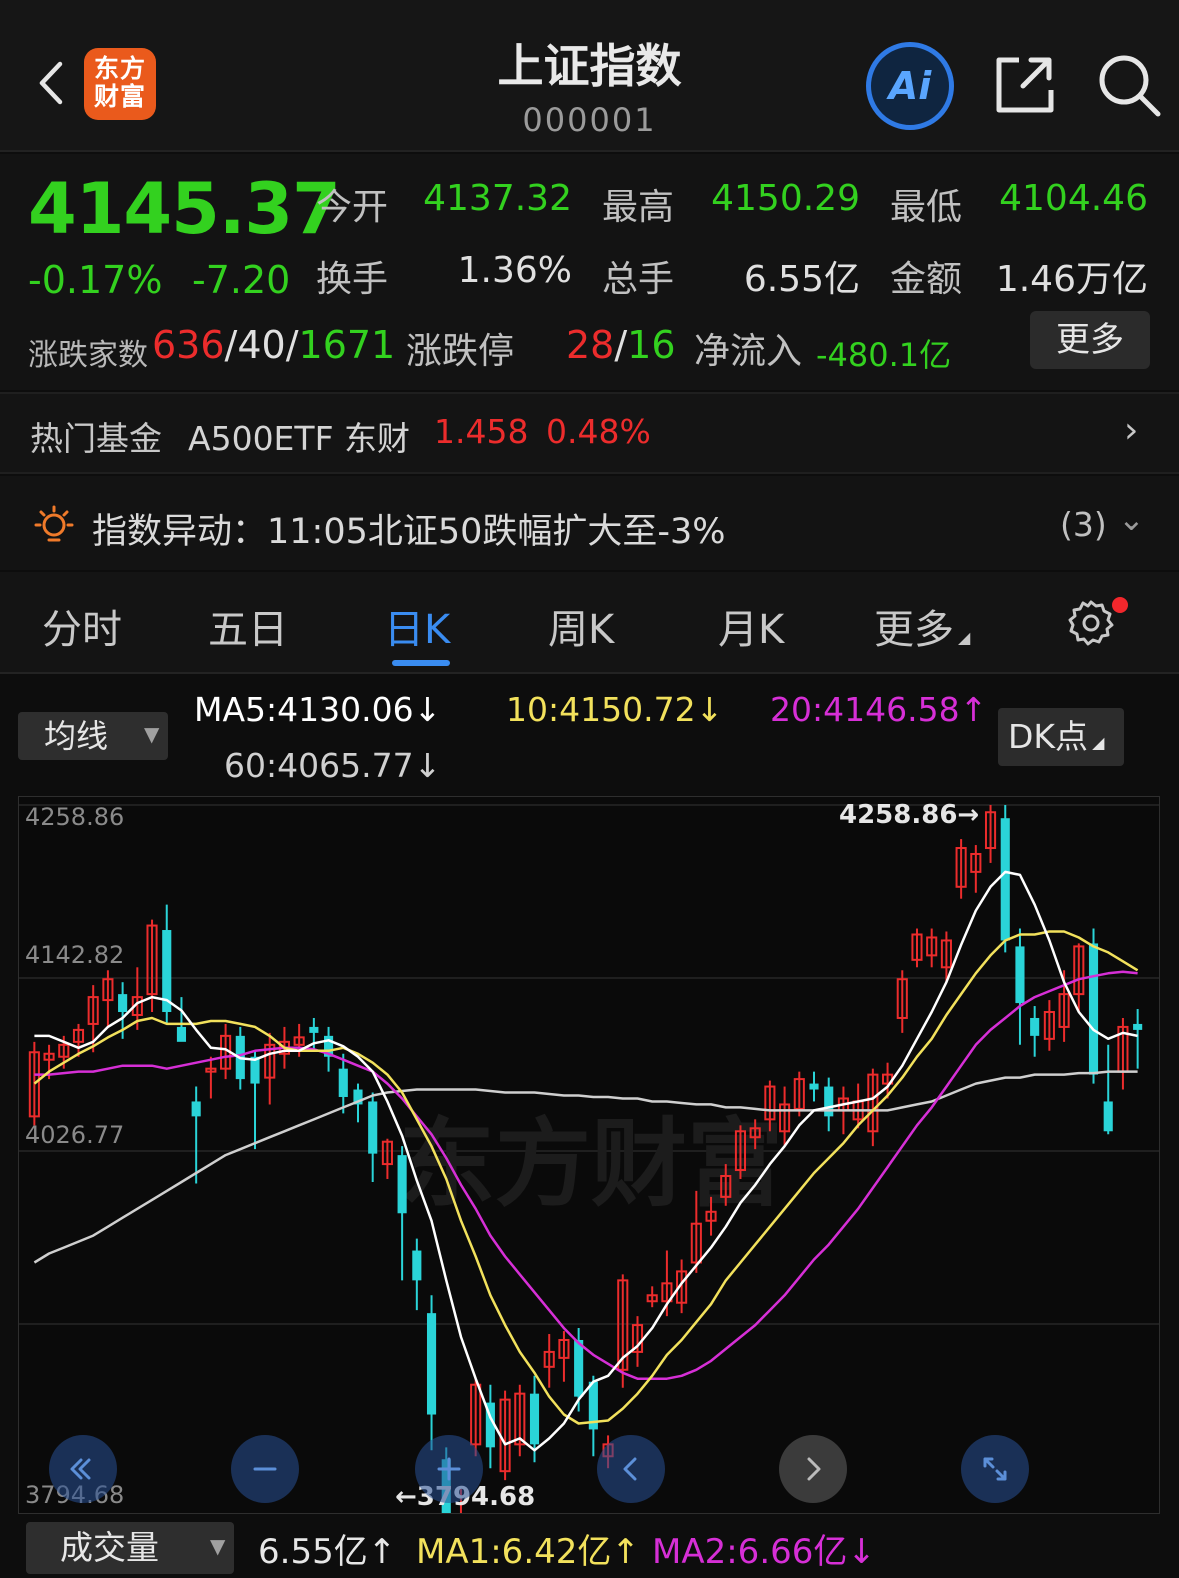 The height and width of the screenshot is (1578, 1179). What do you see at coordinates (248, 626) in the screenshot?
I see `tab-five-day: 五日` at bounding box center [248, 626].